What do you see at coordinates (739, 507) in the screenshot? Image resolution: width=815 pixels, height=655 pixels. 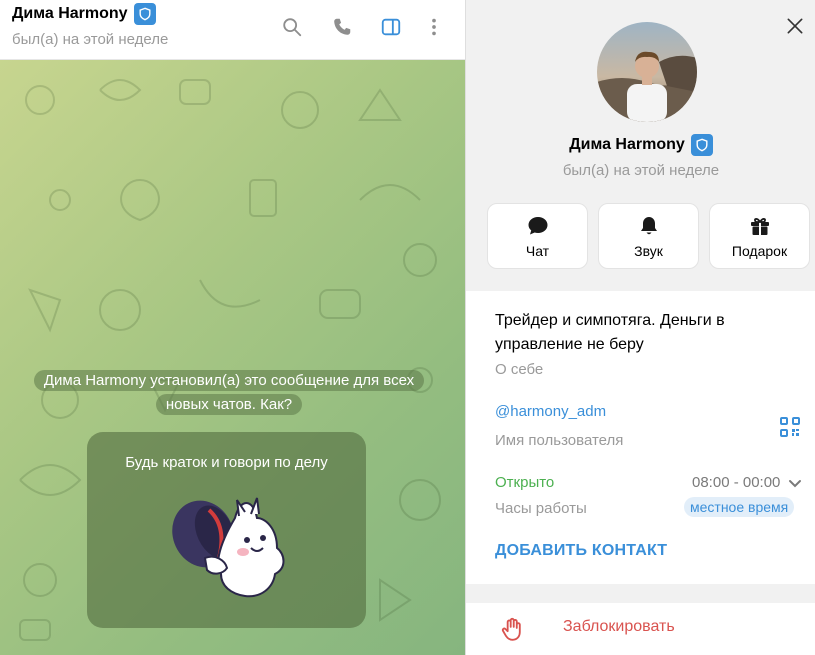 I see `timezone-badge: местное время` at bounding box center [739, 507].